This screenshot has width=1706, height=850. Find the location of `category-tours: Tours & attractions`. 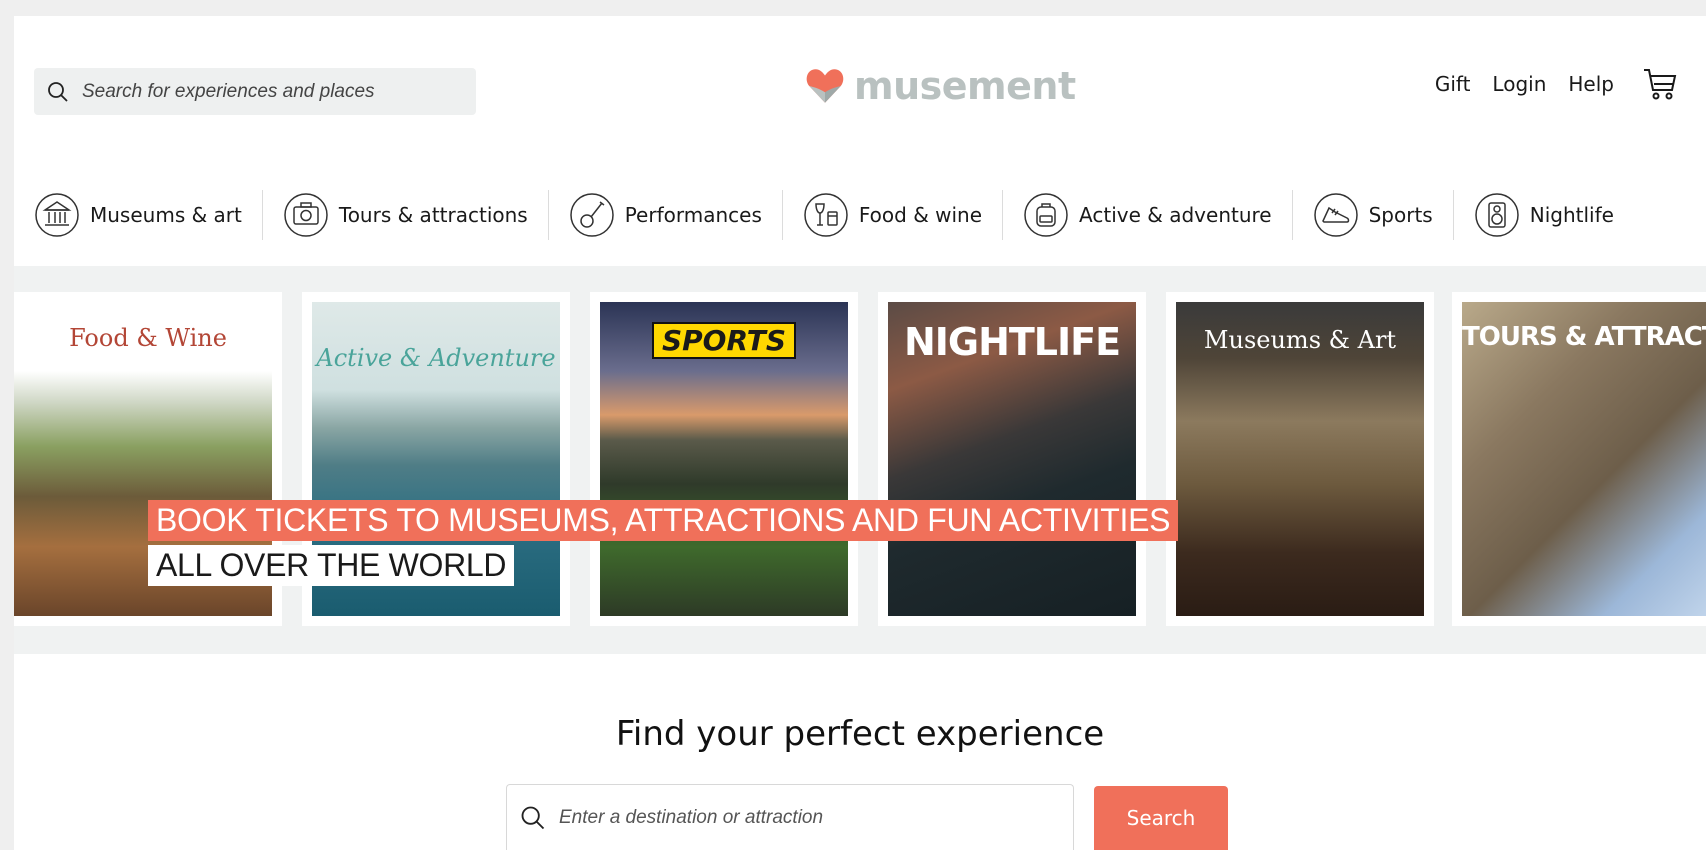

category-tours: Tours & attractions is located at coordinates (416, 215).